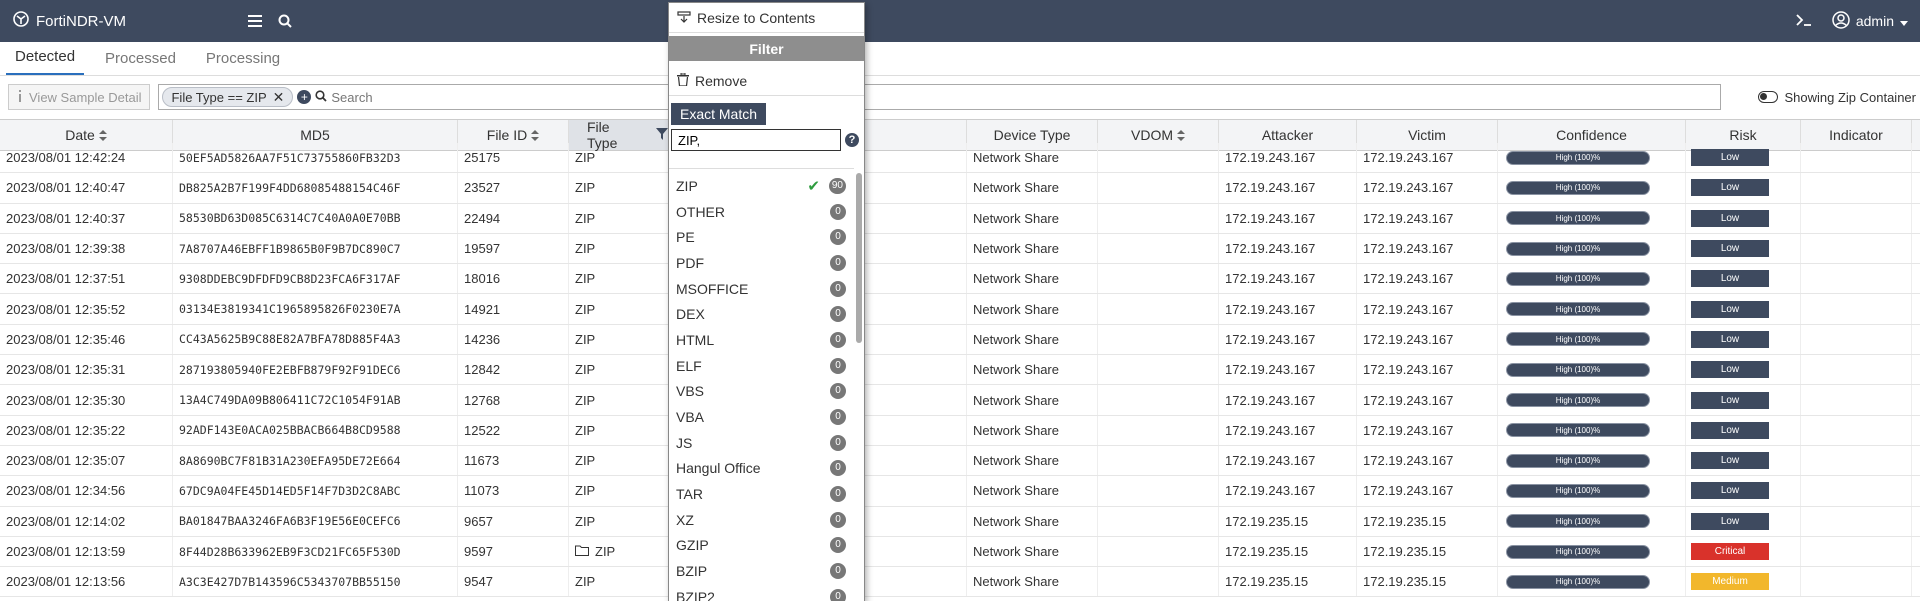  Describe the element at coordinates (761, 546) in the screenshot. I see `filter-option: GZIP 0` at that location.